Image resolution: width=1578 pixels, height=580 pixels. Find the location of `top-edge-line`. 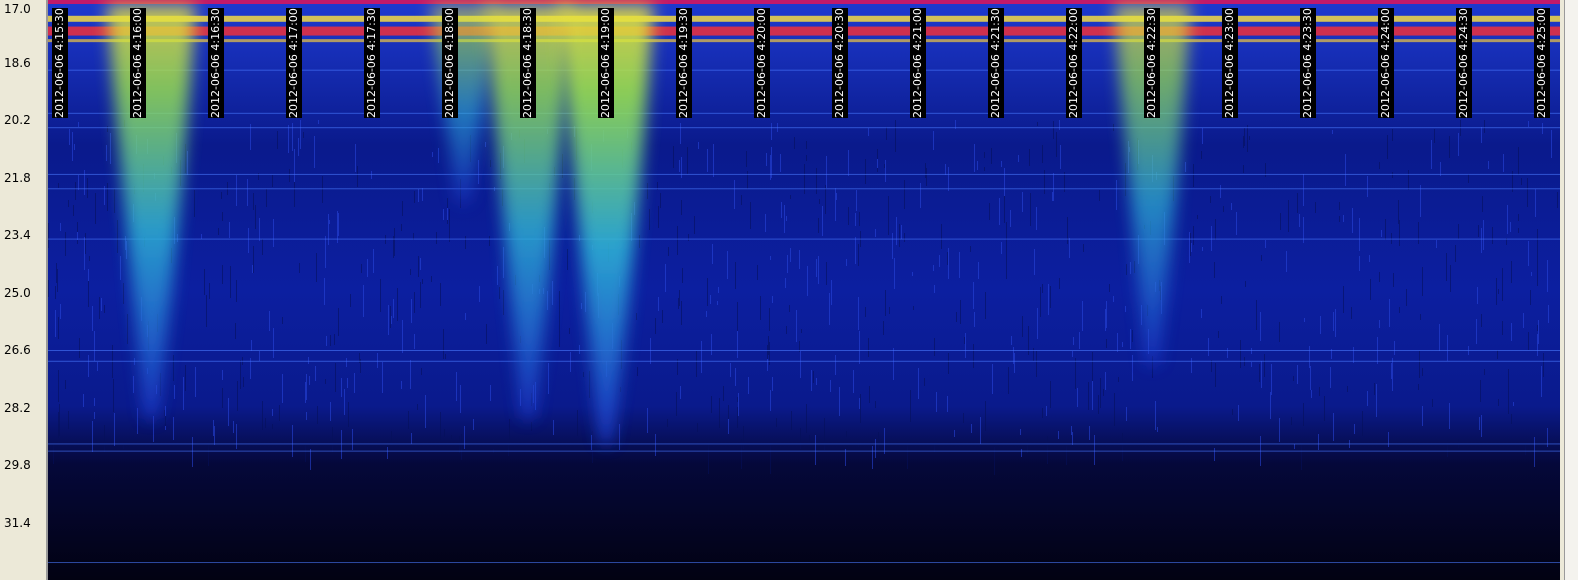

top-edge-line is located at coordinates (804, 2).